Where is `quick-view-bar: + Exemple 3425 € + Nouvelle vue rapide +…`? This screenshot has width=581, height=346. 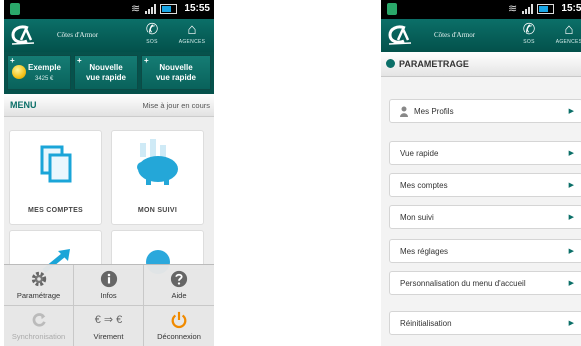
quick-view-bar: + Exemple 3425 € + Nouvelle vue rapide +… is located at coordinates (109, 73).